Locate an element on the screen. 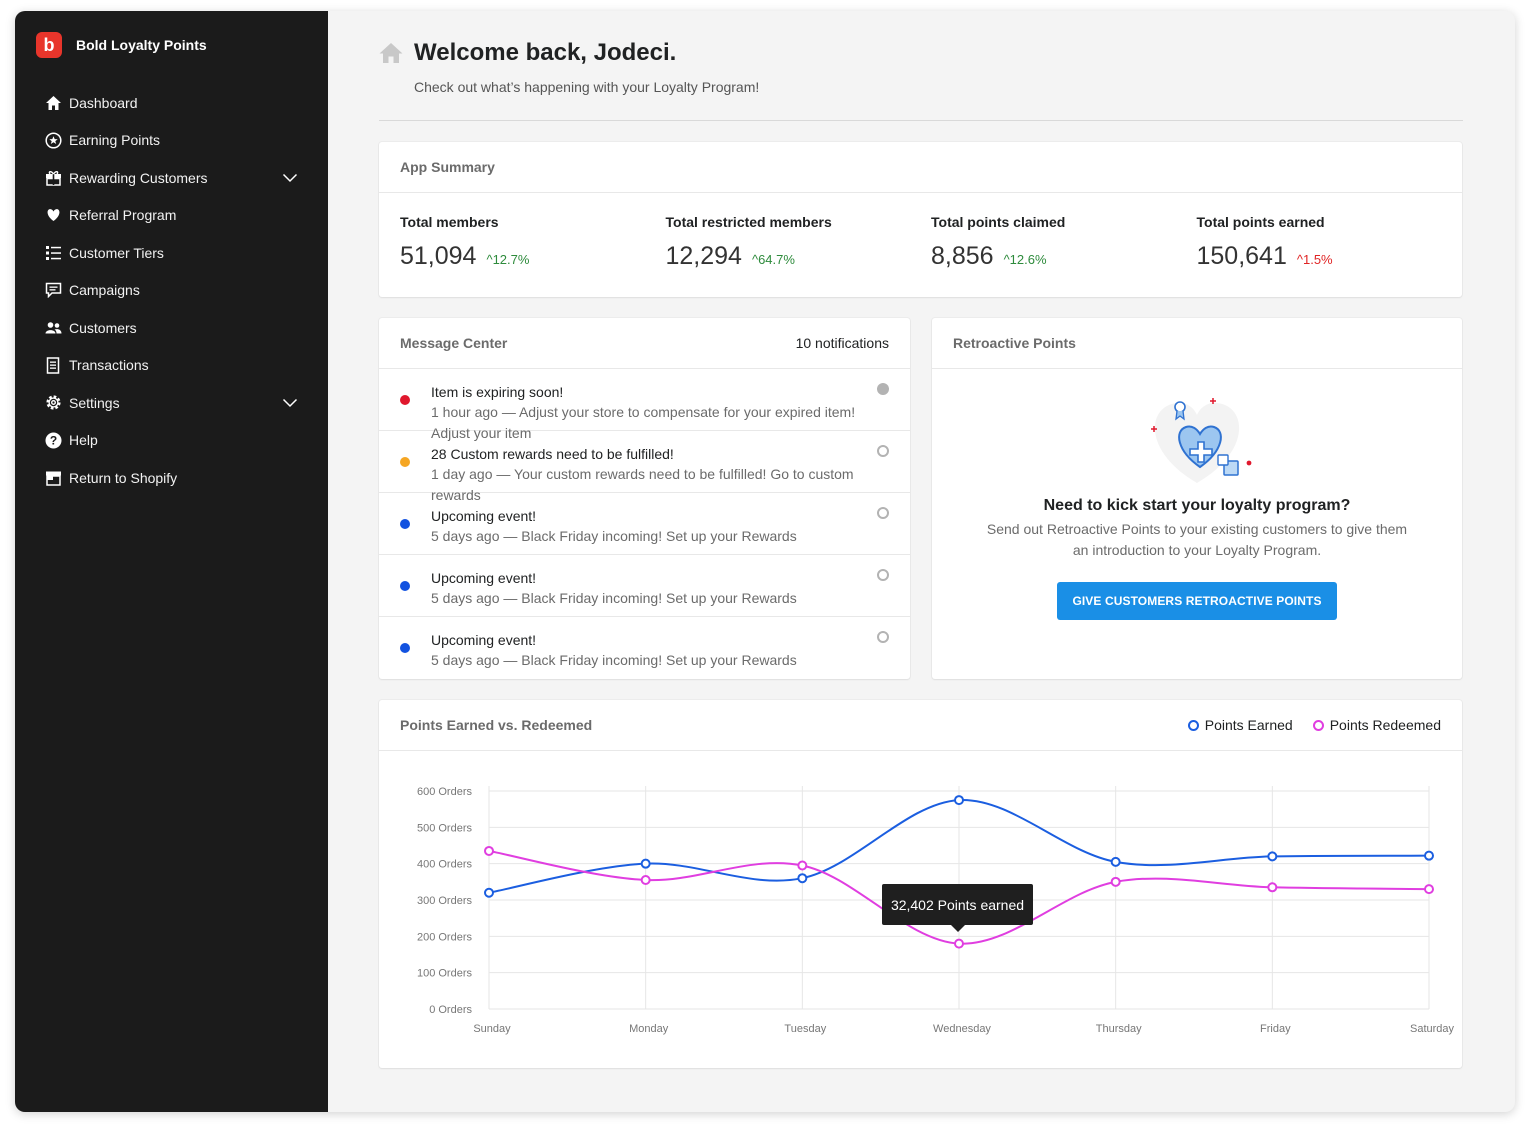  brand-name: Bold Loyalty Points is located at coordinates (141, 45).